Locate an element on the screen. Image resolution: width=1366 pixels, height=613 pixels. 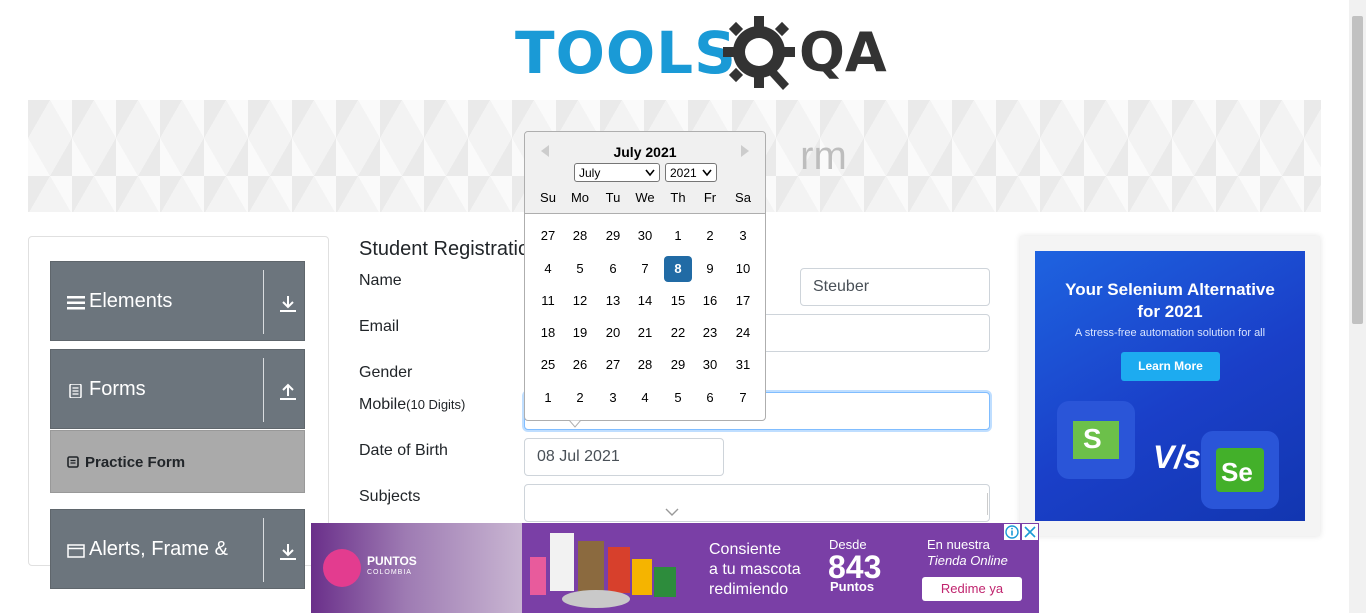
sidebar-group-alerts: Alerts, Frame & is located at coordinates (177, 549).